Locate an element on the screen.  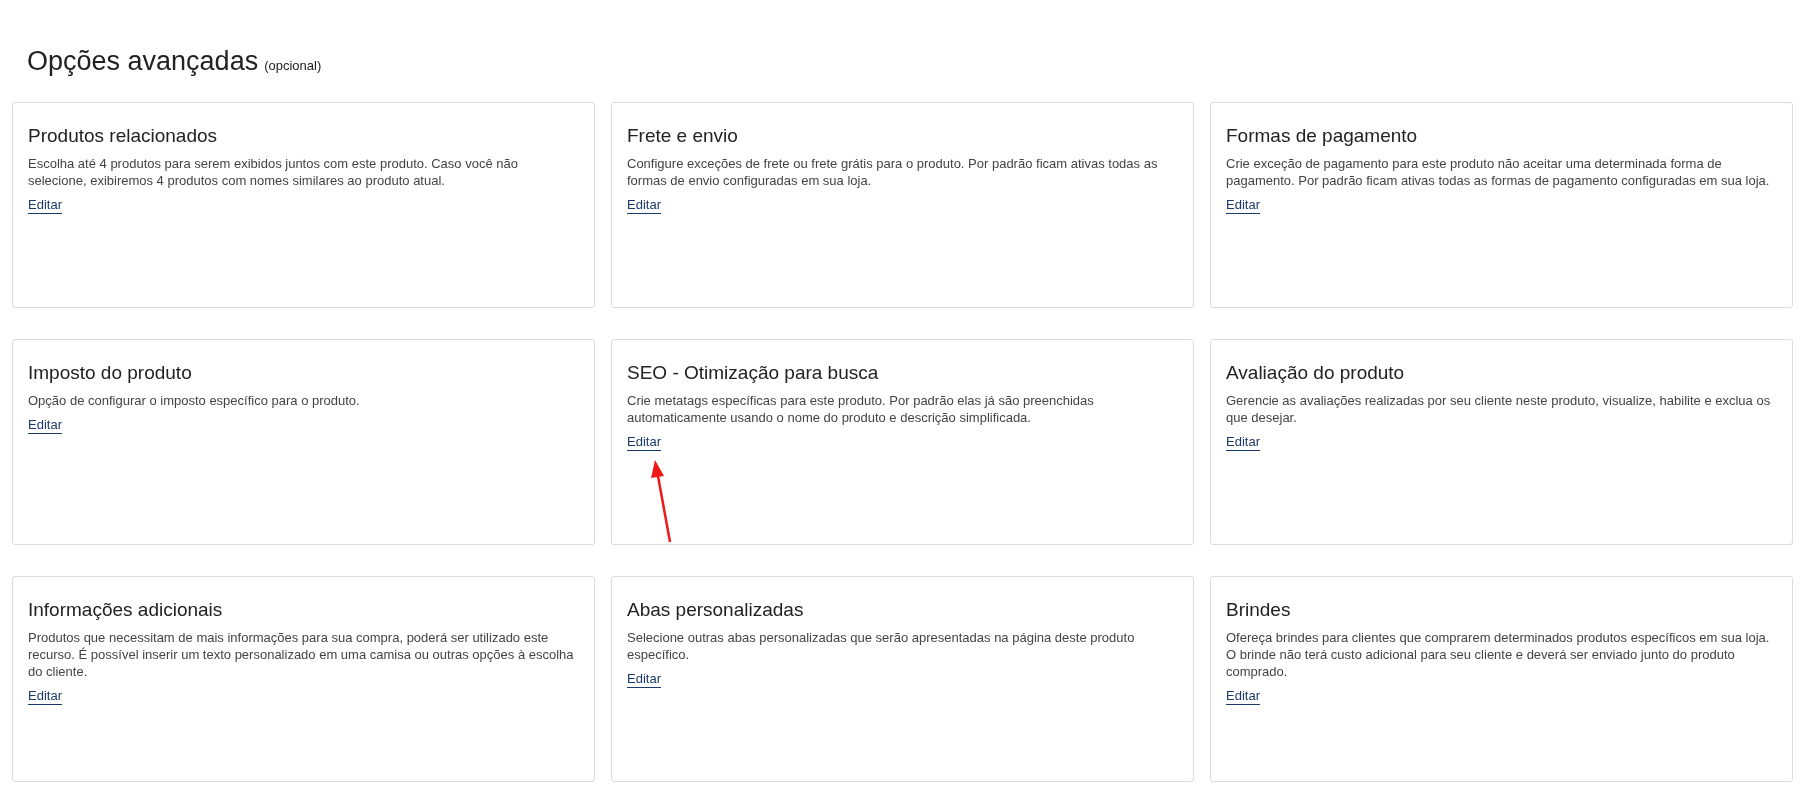
page-title: Opções avançadas is located at coordinates (143, 61).